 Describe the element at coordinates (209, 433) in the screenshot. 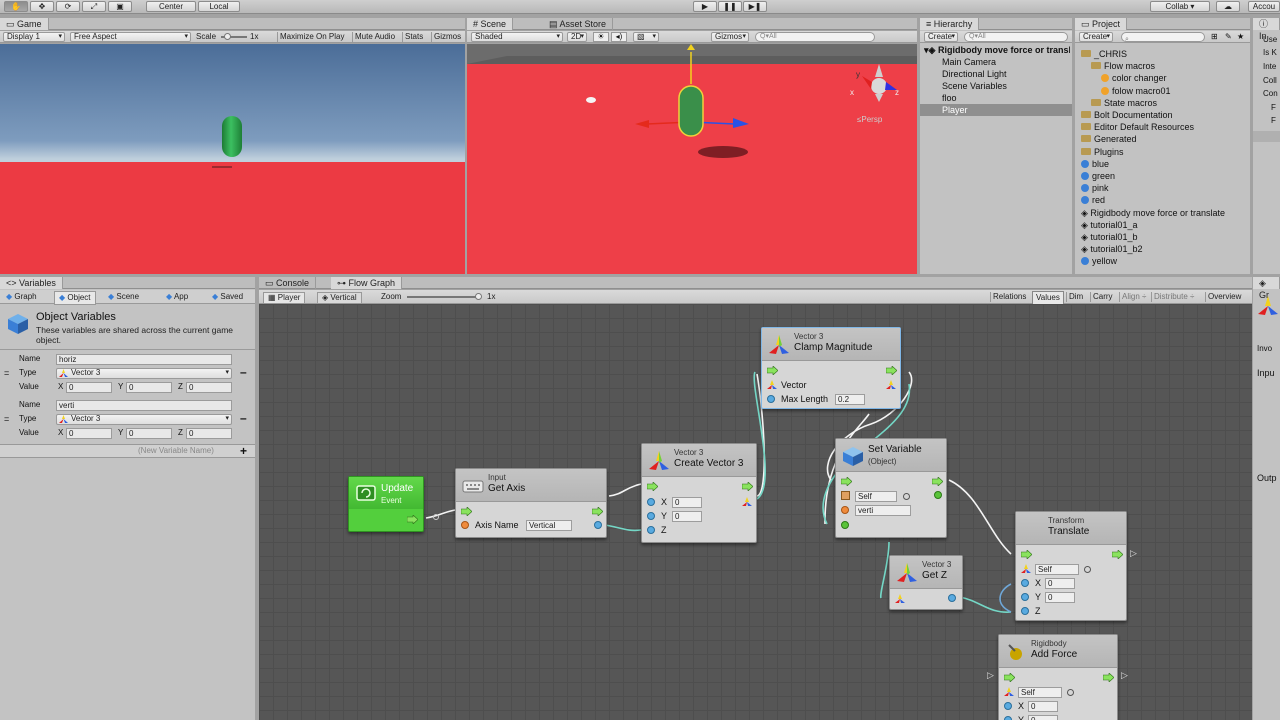

I see `var-z-field: 0` at that location.